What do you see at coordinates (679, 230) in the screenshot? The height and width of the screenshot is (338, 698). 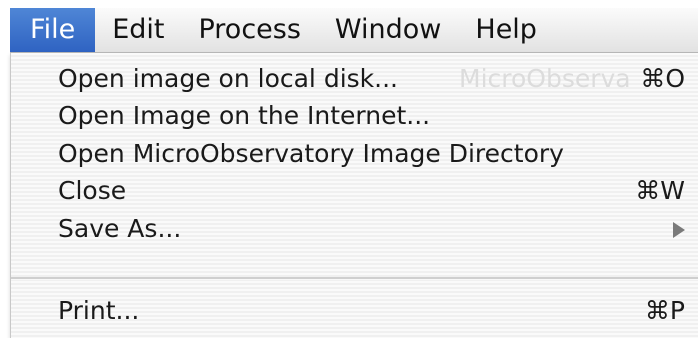 I see `triangle-right-icon` at bounding box center [679, 230].